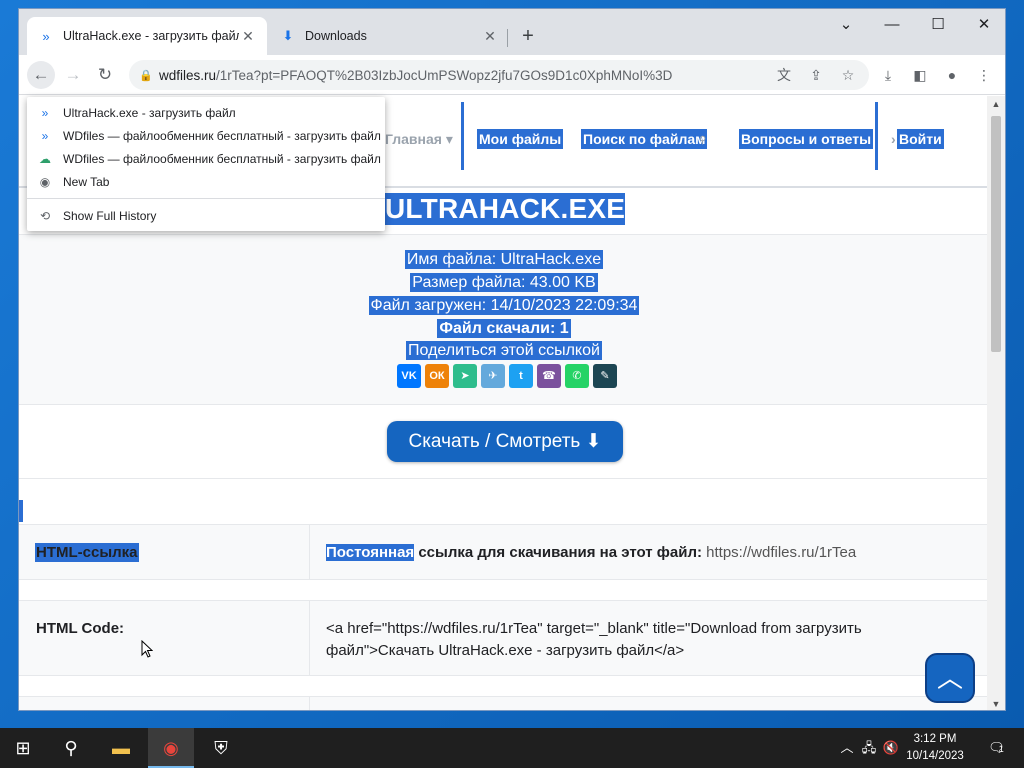  Describe the element at coordinates (1001, 749) in the screenshot. I see `notification-count: 1` at that location.